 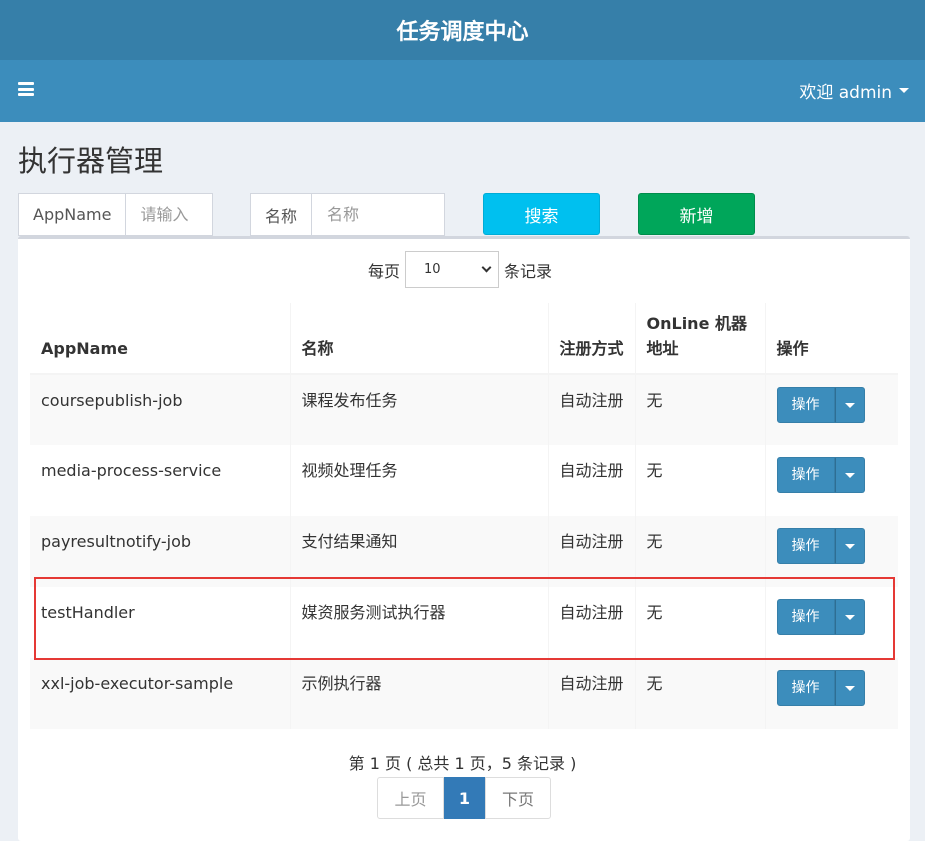 What do you see at coordinates (160, 409) in the screenshot?
I see `cell-appname: coursepublish-job` at bounding box center [160, 409].